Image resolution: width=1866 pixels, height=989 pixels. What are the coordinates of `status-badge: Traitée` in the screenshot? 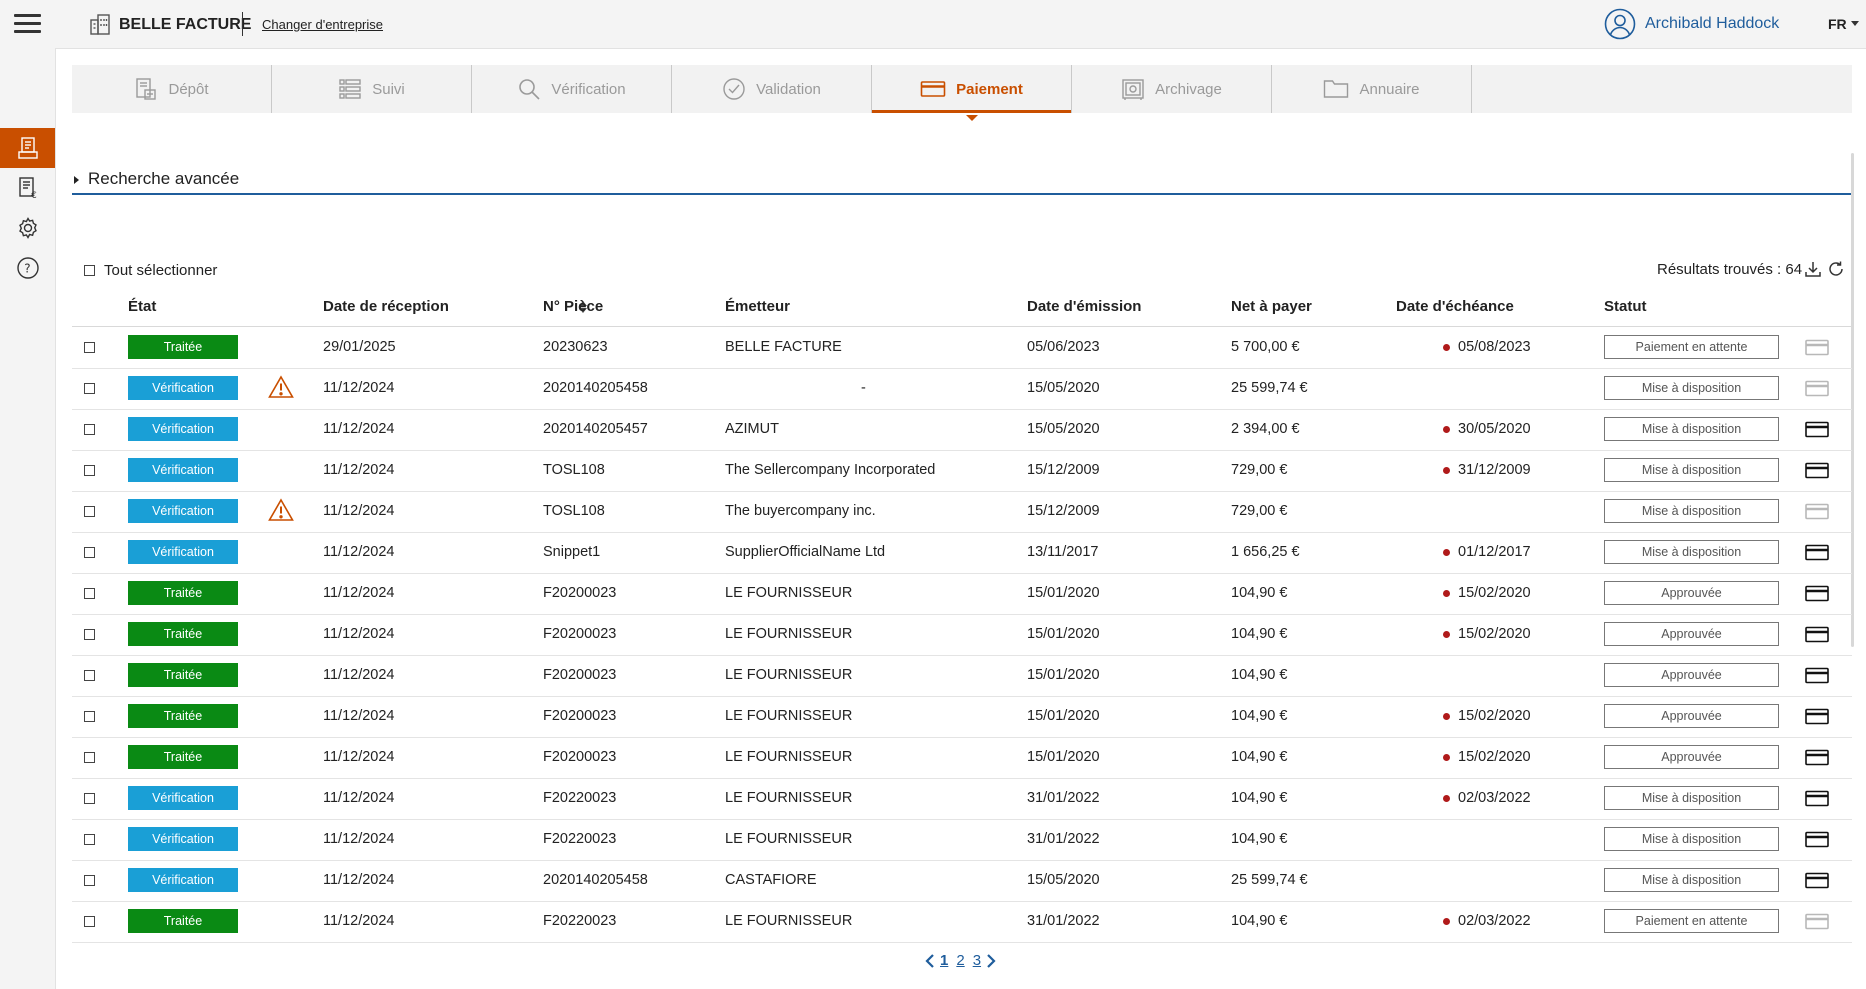 It's located at (183, 757).